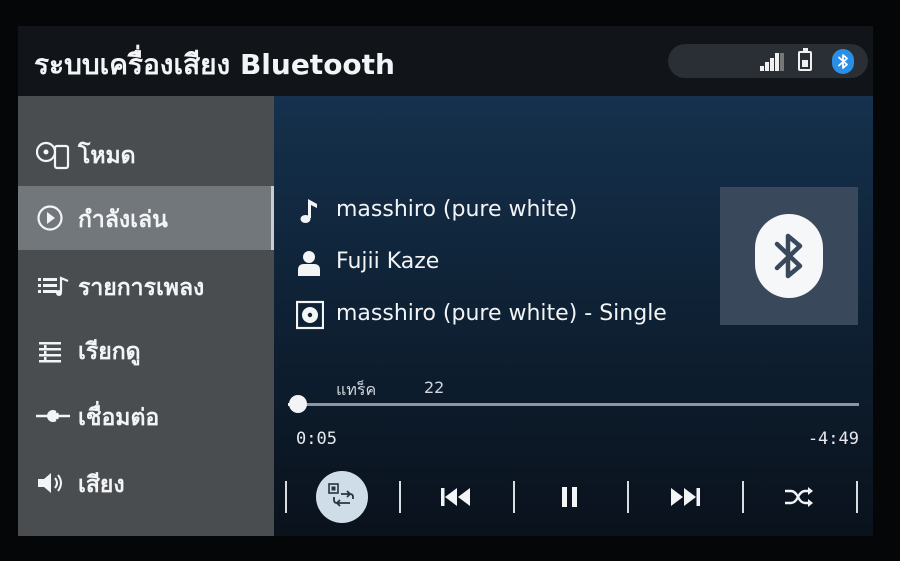  I want to click on repeat-button, so click(342, 497).